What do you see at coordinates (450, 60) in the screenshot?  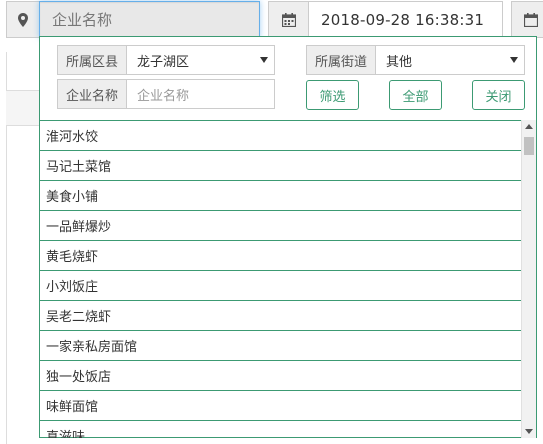 I see `street-value: 其他` at bounding box center [450, 60].